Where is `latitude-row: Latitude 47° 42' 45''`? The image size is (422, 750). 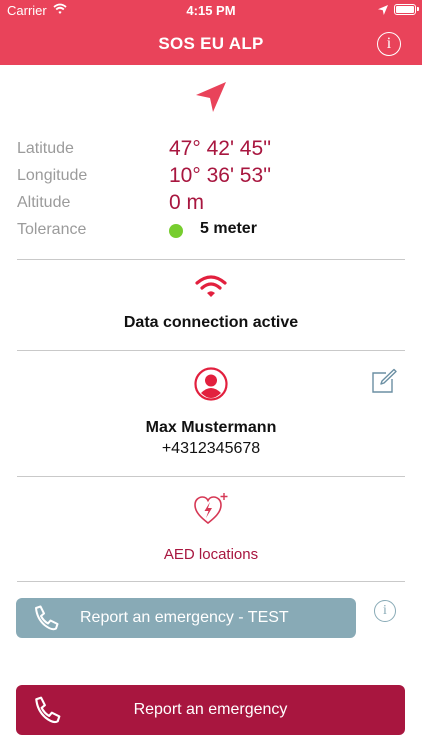 latitude-row: Latitude 47° 42' 45'' is located at coordinates (211, 150).